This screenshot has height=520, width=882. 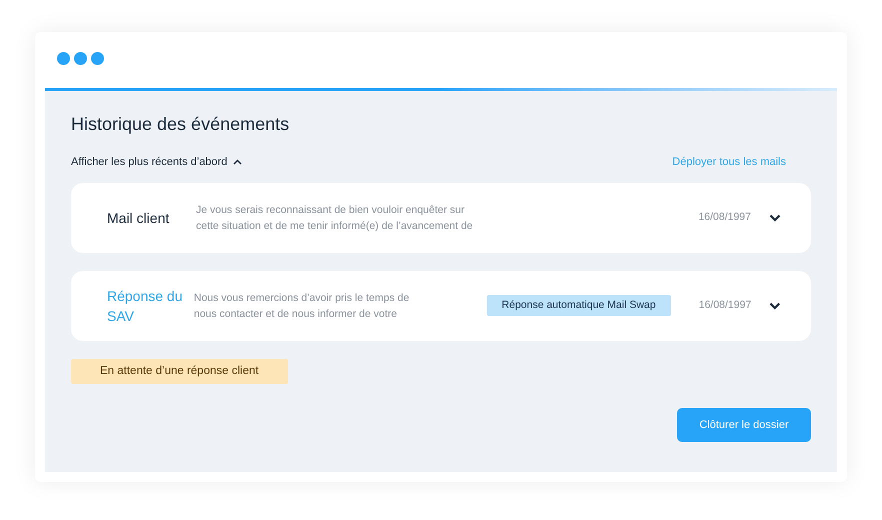 What do you see at coordinates (180, 124) in the screenshot?
I see `section-title: Historique des événements` at bounding box center [180, 124].